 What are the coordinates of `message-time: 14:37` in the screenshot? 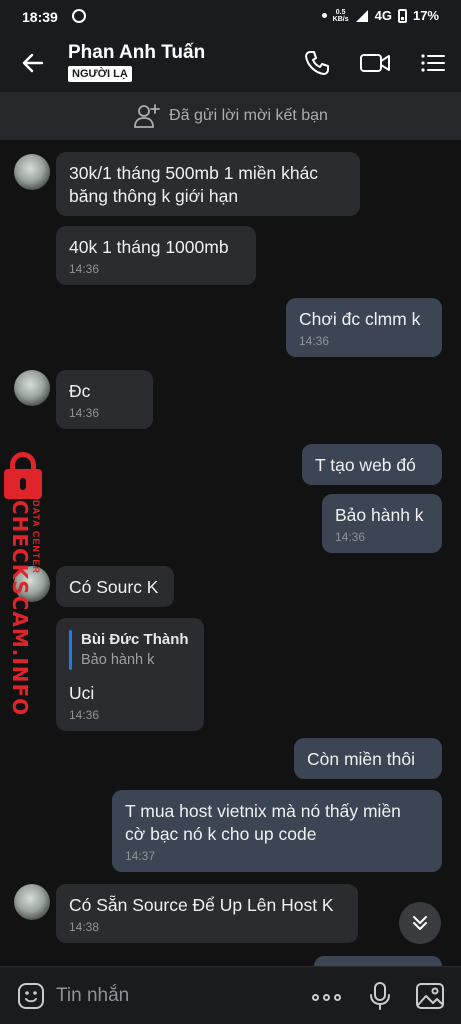 It's located at (140, 856).